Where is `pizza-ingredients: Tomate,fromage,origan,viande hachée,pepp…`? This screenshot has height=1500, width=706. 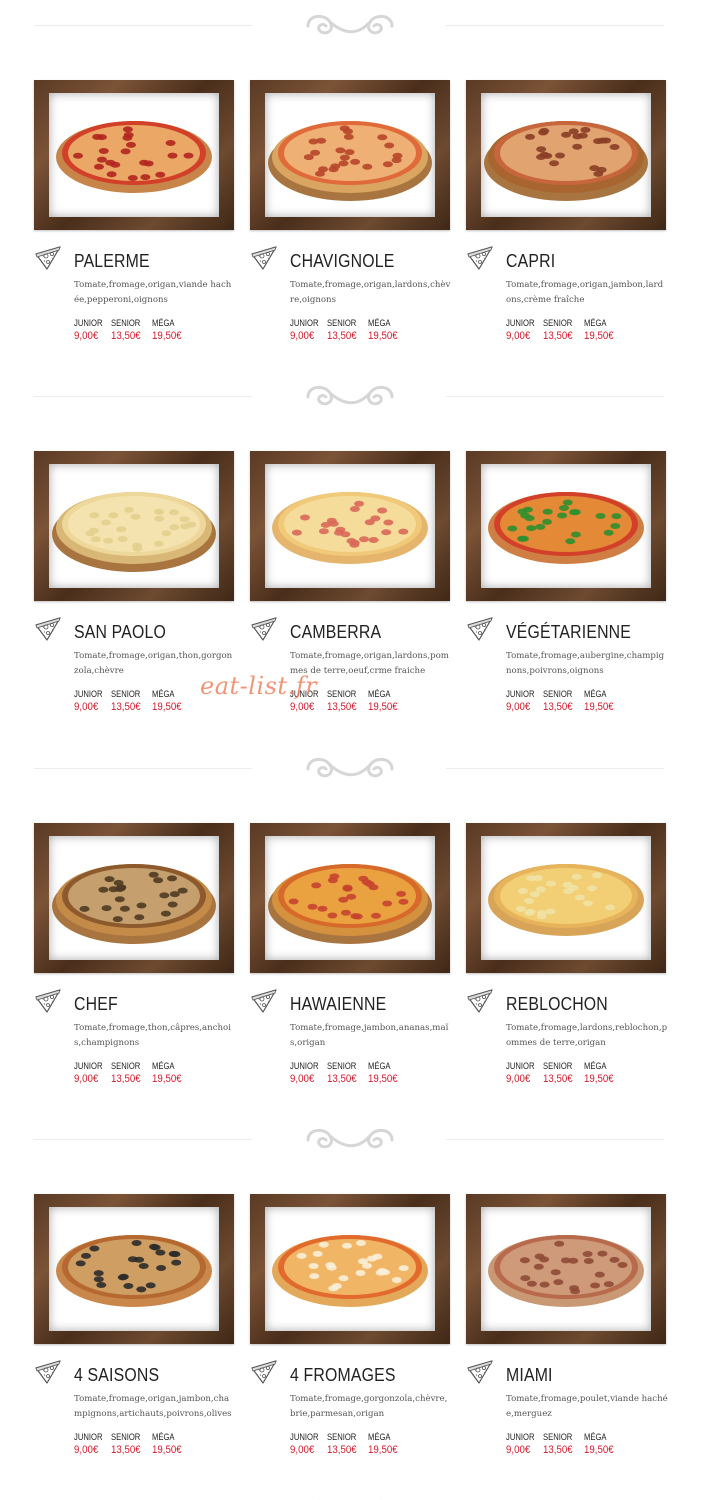 pizza-ingredients: Tomate,fromage,origan,viande hachée,pepp… is located at coordinates (153, 292).